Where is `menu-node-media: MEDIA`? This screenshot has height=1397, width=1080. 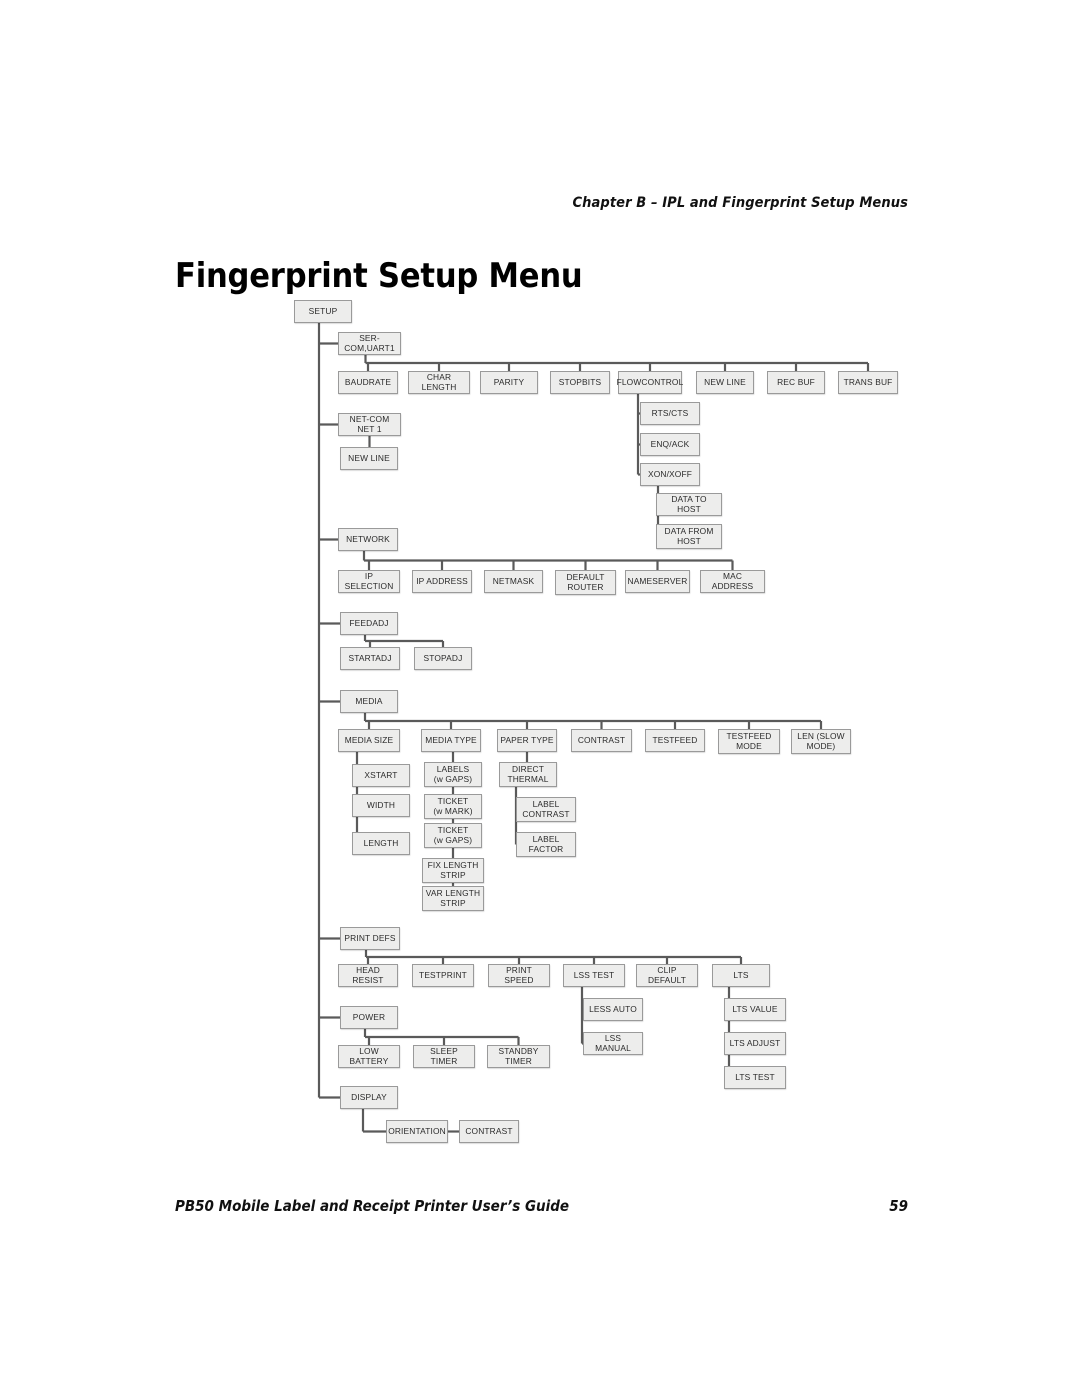 menu-node-media: MEDIA is located at coordinates (369, 701).